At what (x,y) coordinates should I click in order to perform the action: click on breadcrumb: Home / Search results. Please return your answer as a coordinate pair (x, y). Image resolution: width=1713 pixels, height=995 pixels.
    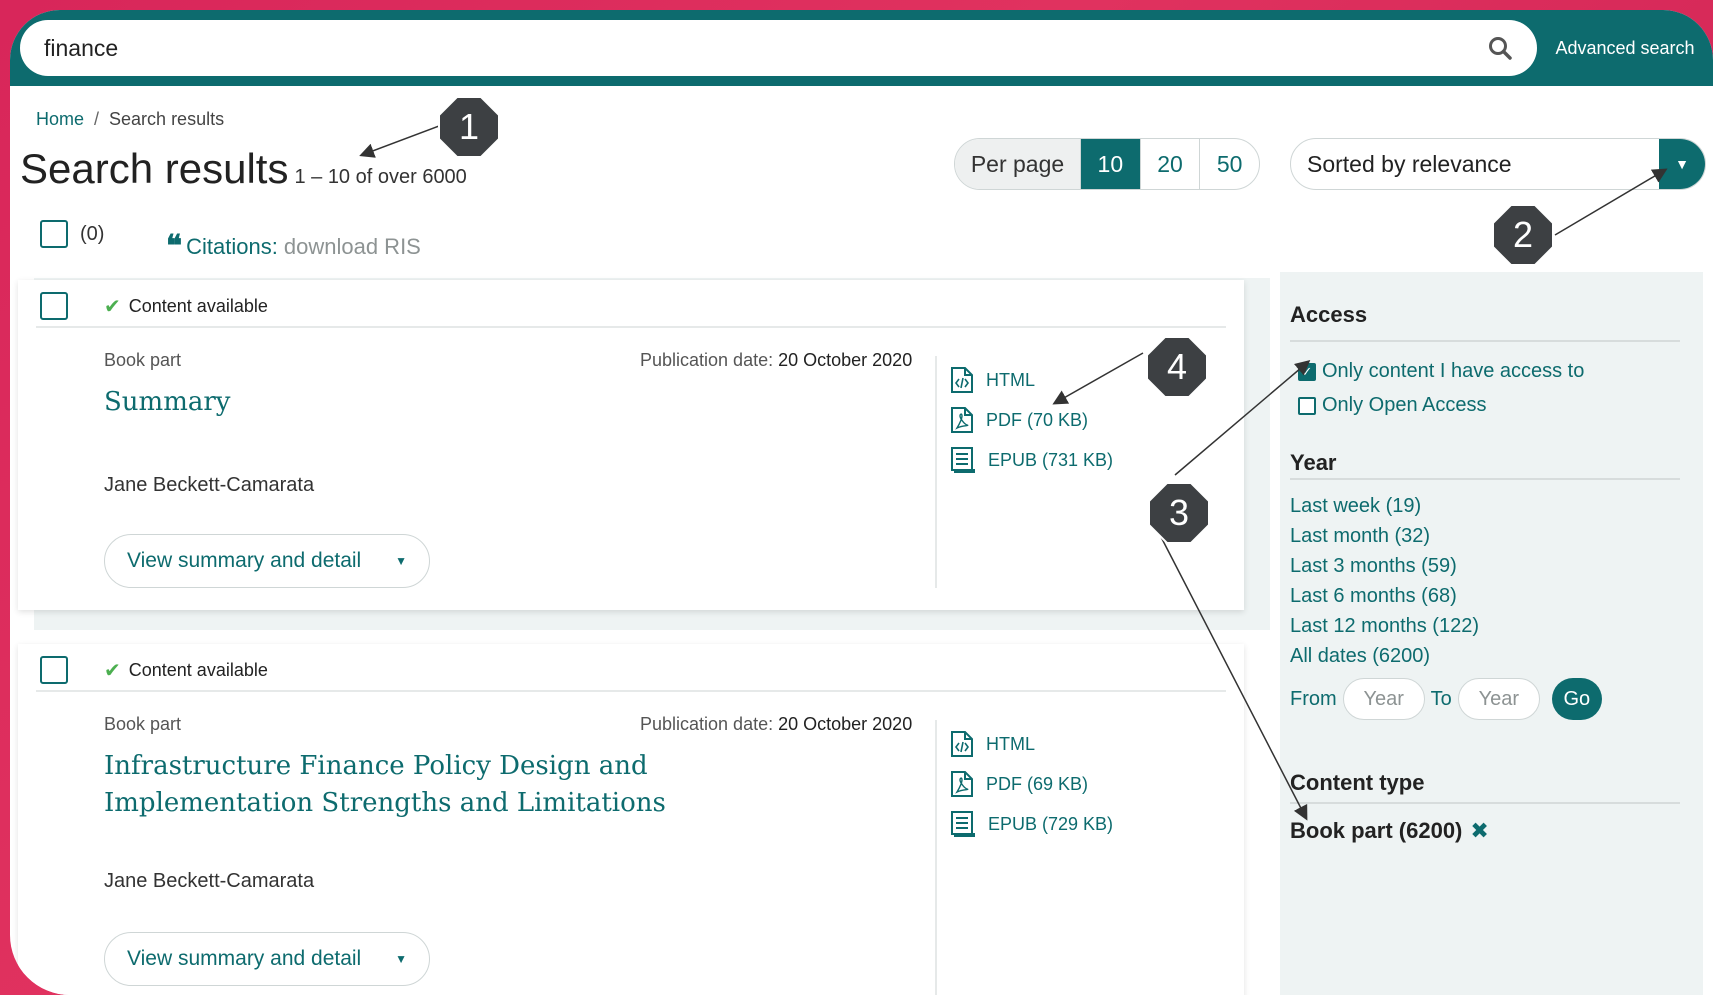
    Looking at the image, I should click on (130, 119).